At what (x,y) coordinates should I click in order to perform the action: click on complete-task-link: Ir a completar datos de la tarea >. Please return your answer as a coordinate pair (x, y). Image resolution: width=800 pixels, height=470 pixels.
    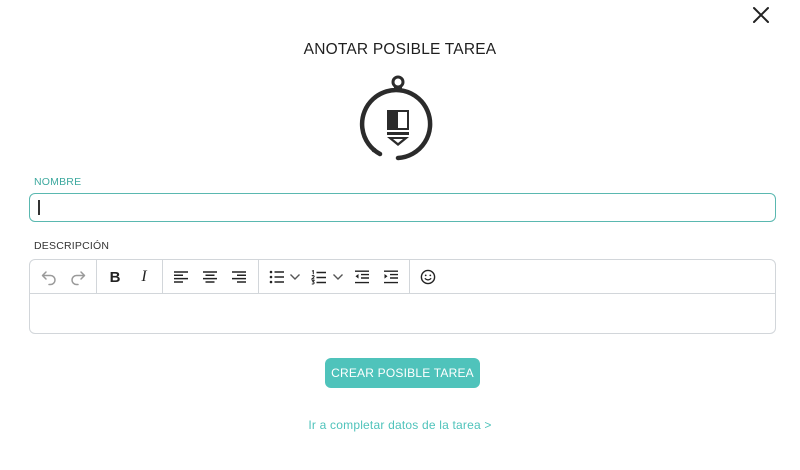
    Looking at the image, I should click on (400, 425).